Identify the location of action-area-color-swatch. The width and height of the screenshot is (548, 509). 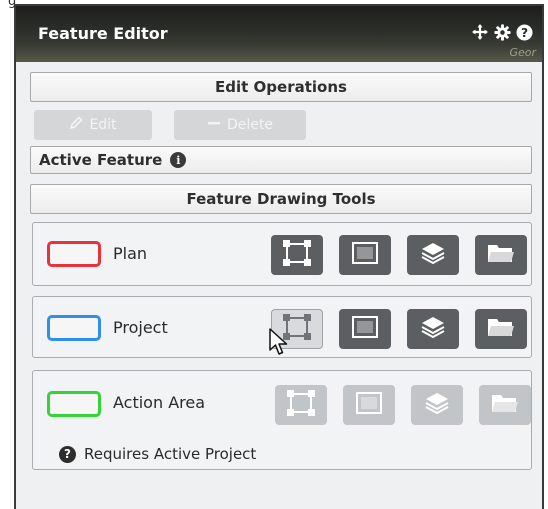
(74, 404).